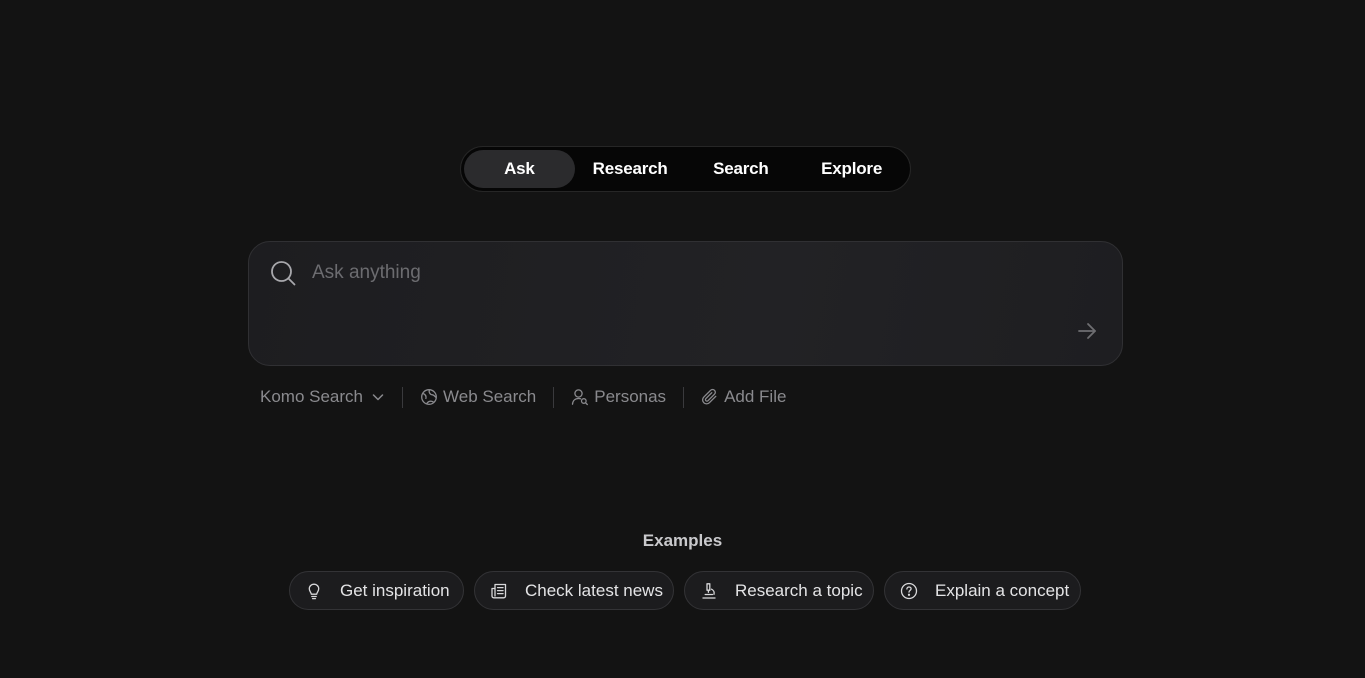  What do you see at coordinates (709, 396) in the screenshot?
I see `paperclip-icon` at bounding box center [709, 396].